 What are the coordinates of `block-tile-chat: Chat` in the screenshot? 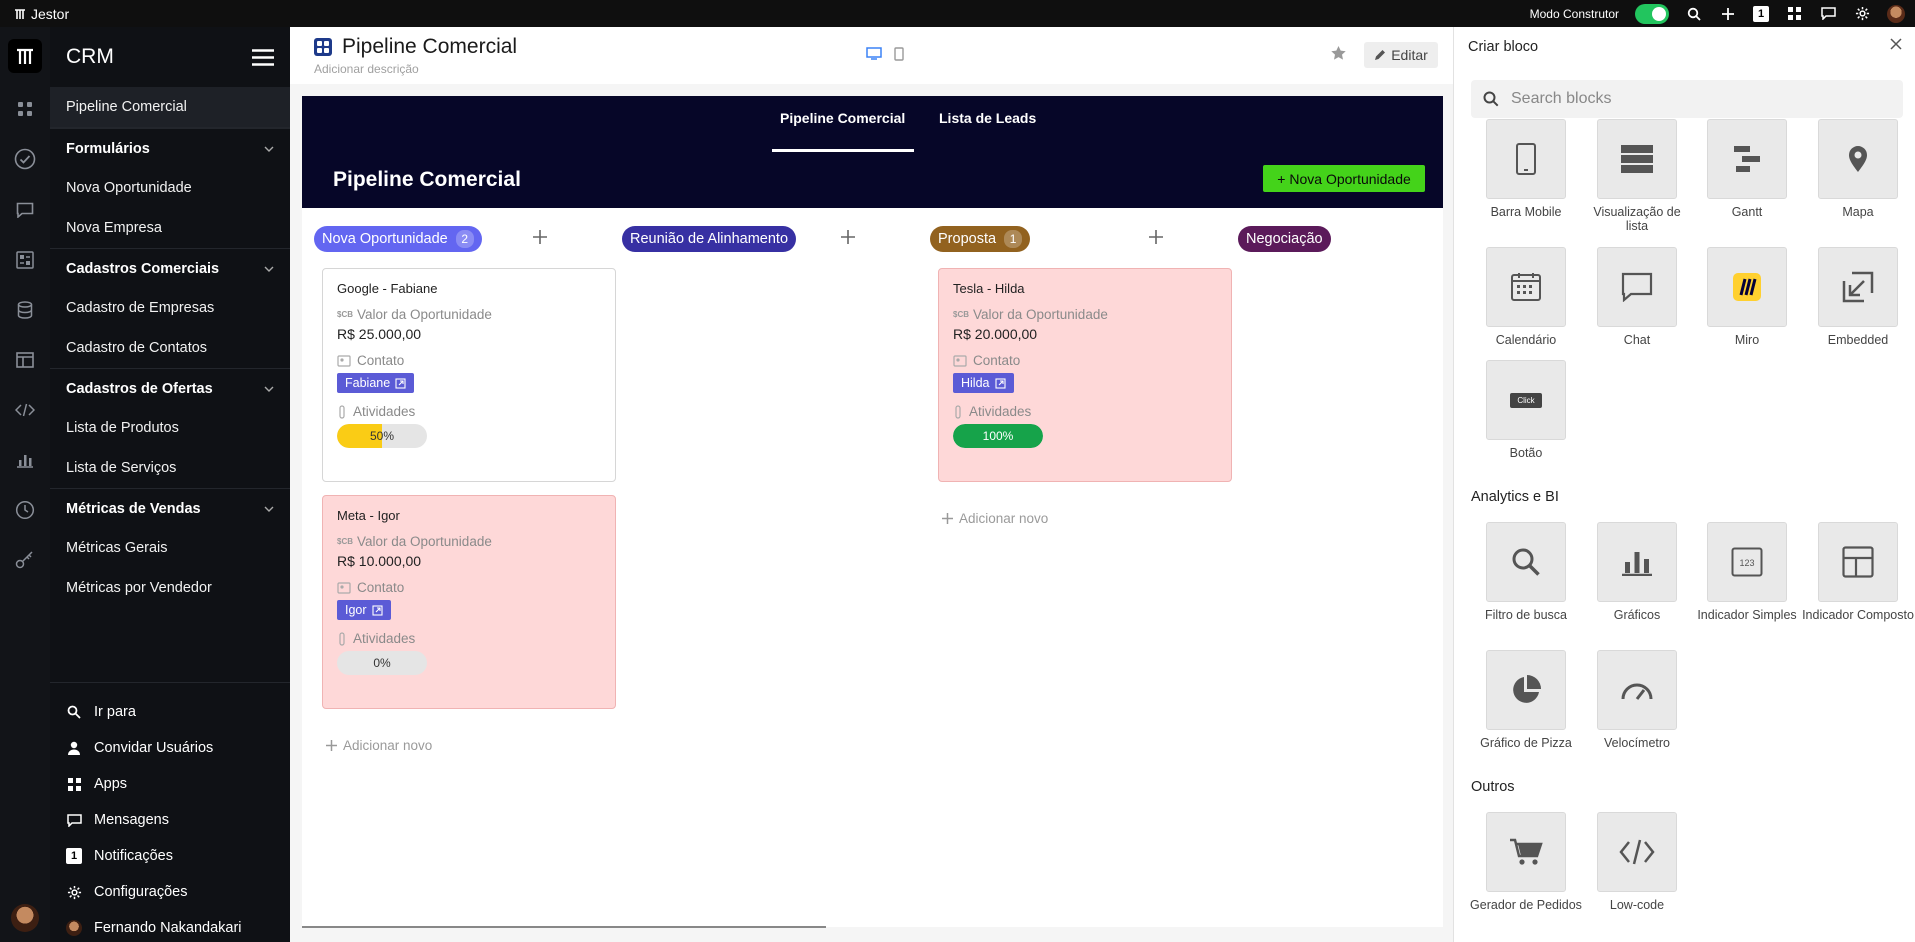 It's located at (1637, 297).